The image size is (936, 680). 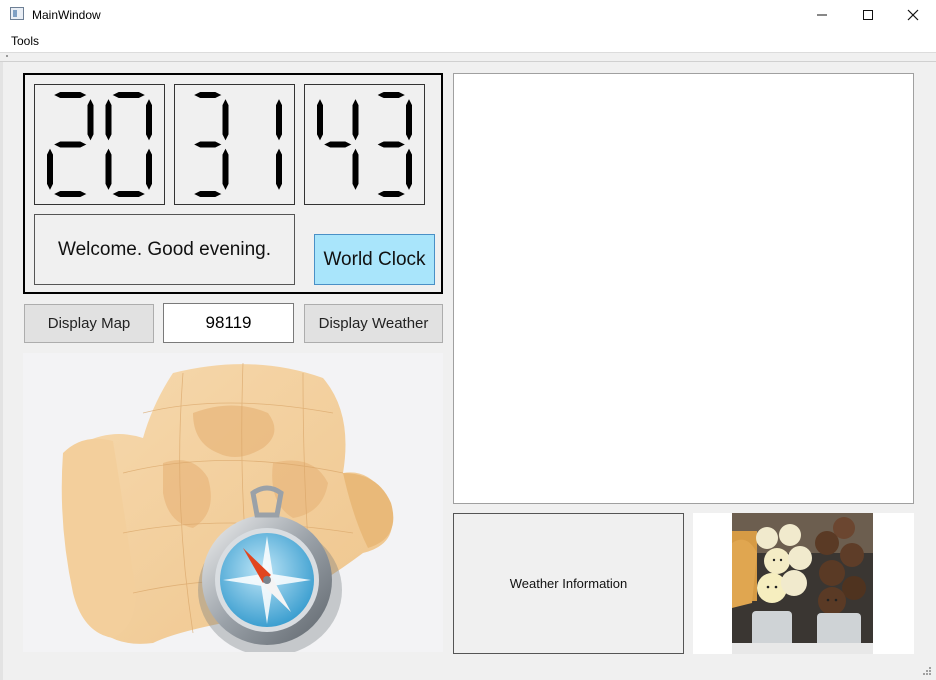 I want to click on toolbar, so click(x=468, y=57).